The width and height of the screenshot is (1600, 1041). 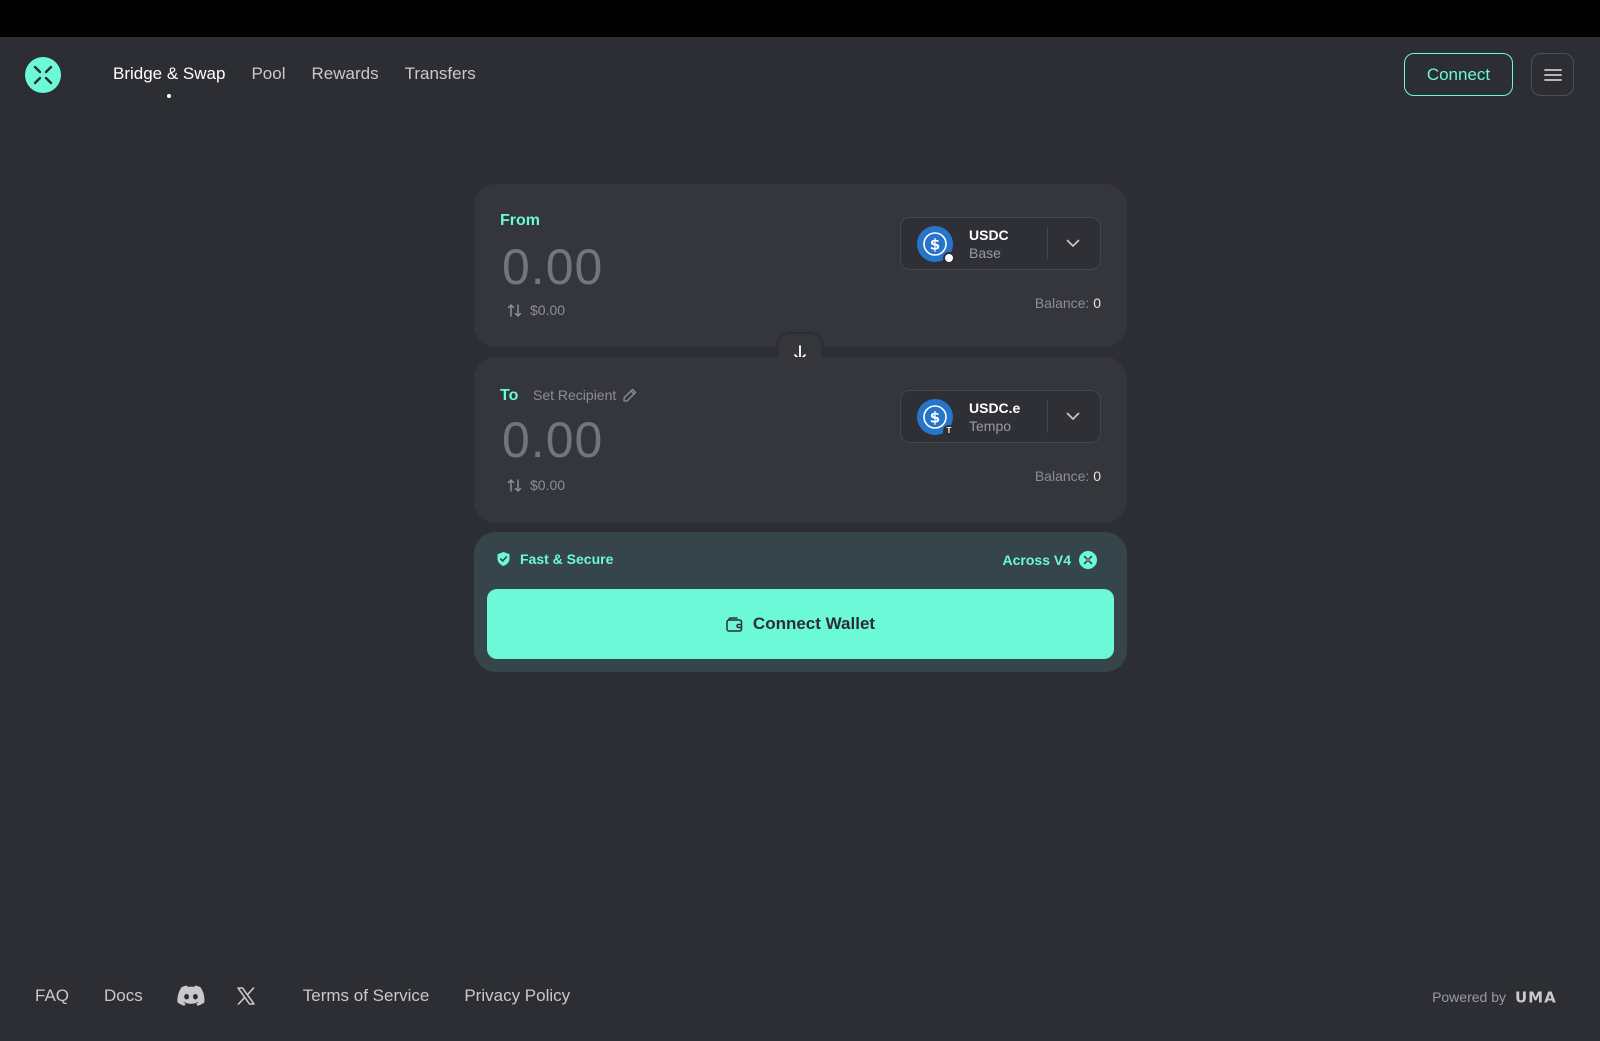 I want to click on footer-links: FAQ Docs Terms of Service Privacy Policy, so click(x=302, y=995).